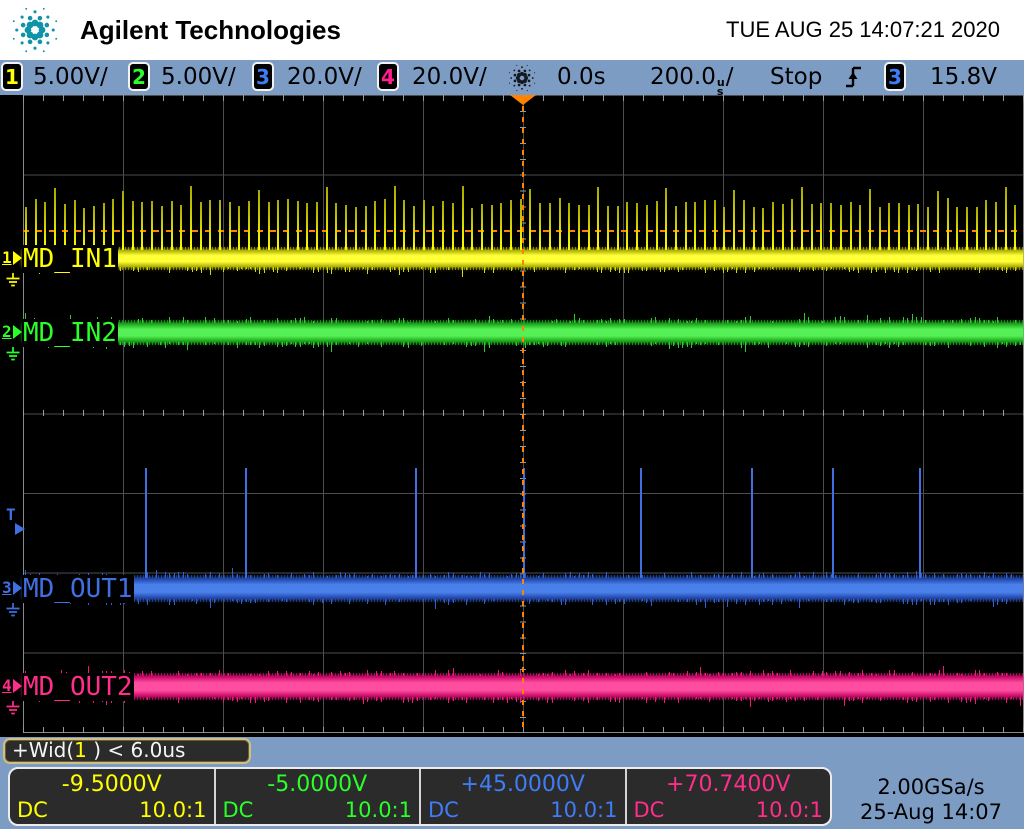  I want to click on ground-symbol-ch4, so click(13, 710).